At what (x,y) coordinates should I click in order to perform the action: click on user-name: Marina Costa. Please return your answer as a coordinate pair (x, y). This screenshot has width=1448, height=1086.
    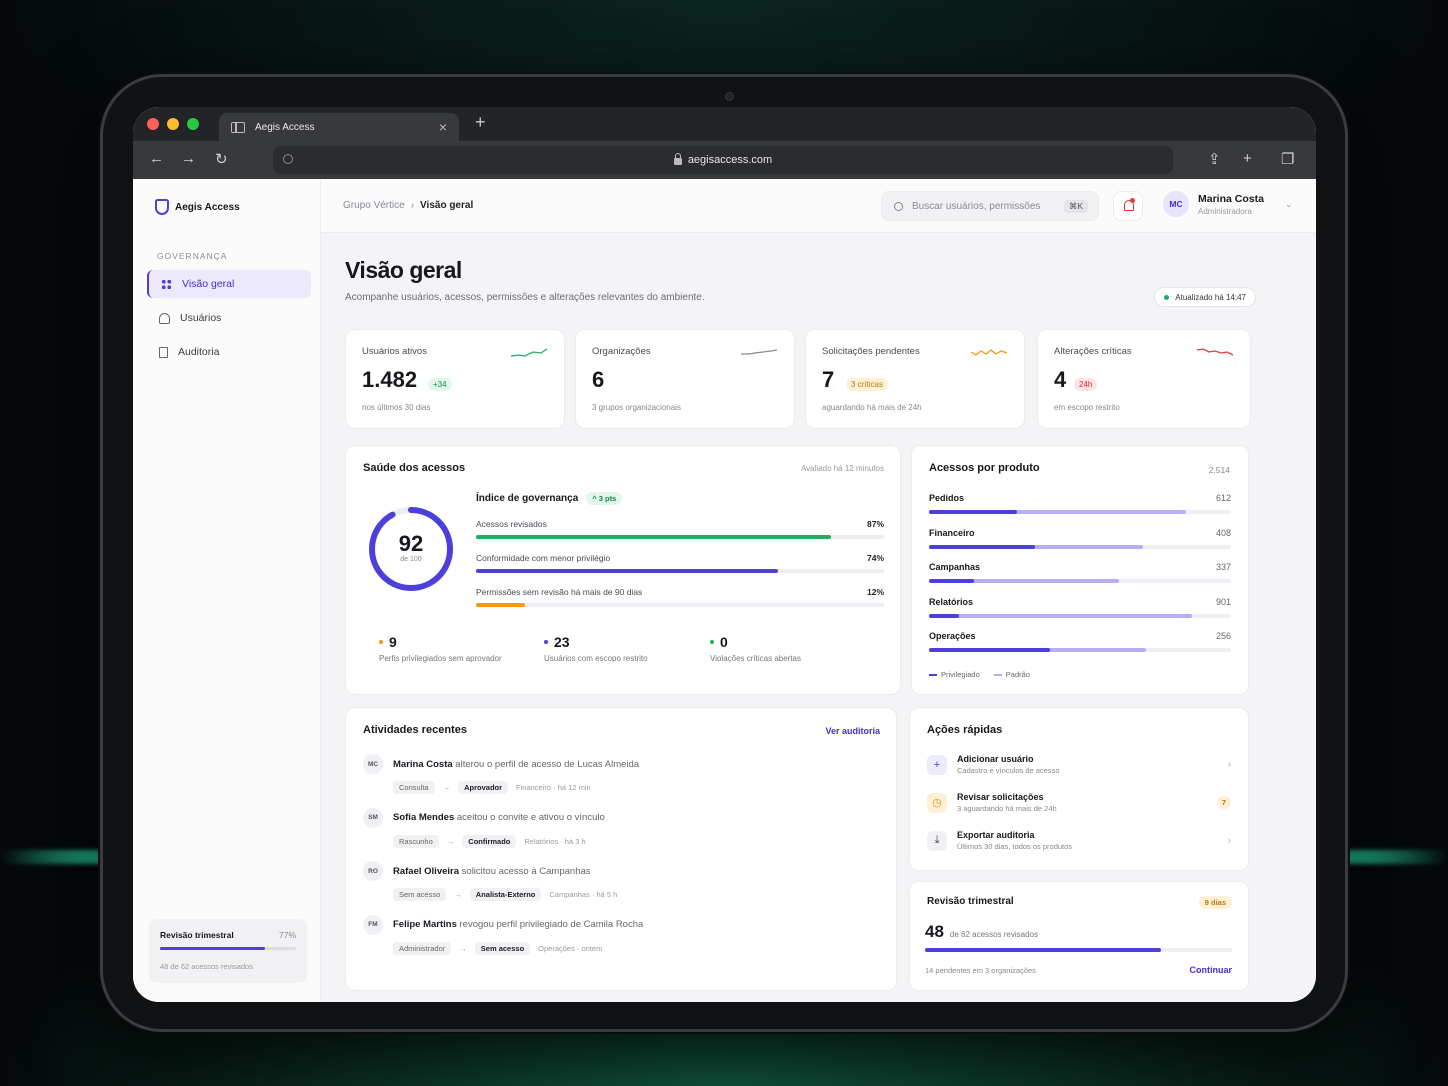
    Looking at the image, I should click on (1231, 198).